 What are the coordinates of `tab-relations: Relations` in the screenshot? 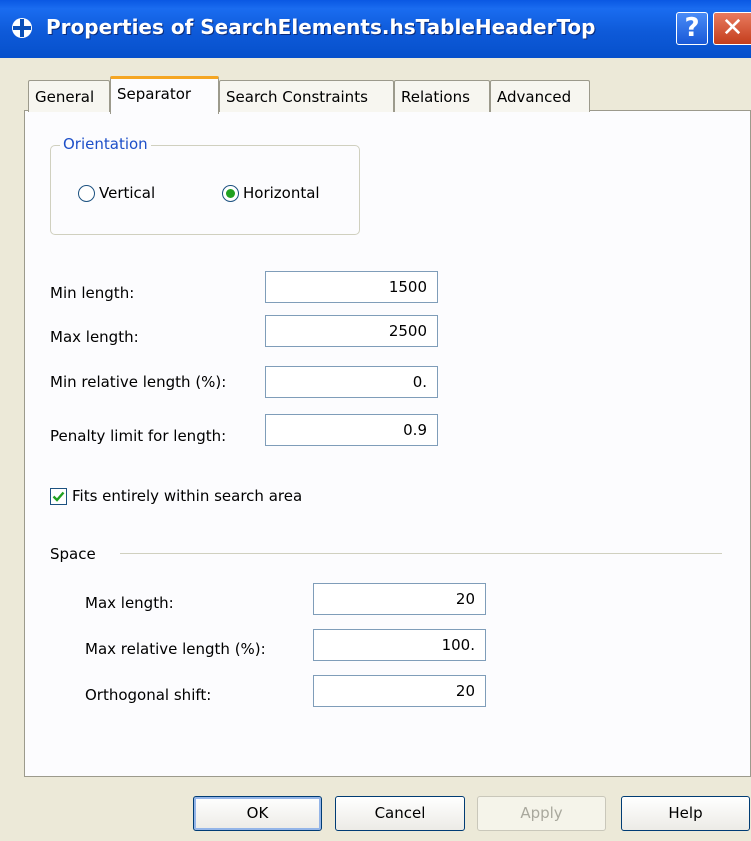 It's located at (442, 96).